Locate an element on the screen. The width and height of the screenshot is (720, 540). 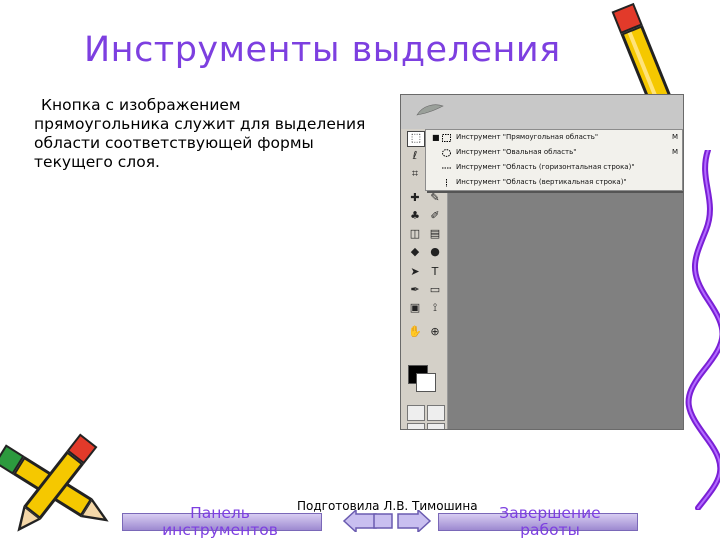
next-arrow-button is located at coordinates (414, 521).